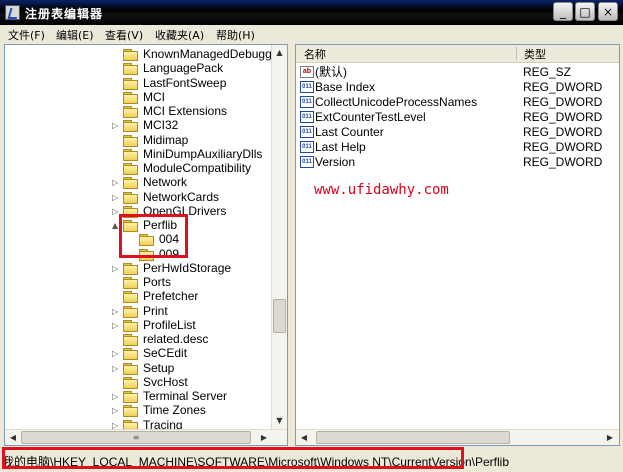  What do you see at coordinates (203, 153) in the screenshot?
I see `tree-item-label: MiniDumpAuxiliaryDlls` at bounding box center [203, 153].